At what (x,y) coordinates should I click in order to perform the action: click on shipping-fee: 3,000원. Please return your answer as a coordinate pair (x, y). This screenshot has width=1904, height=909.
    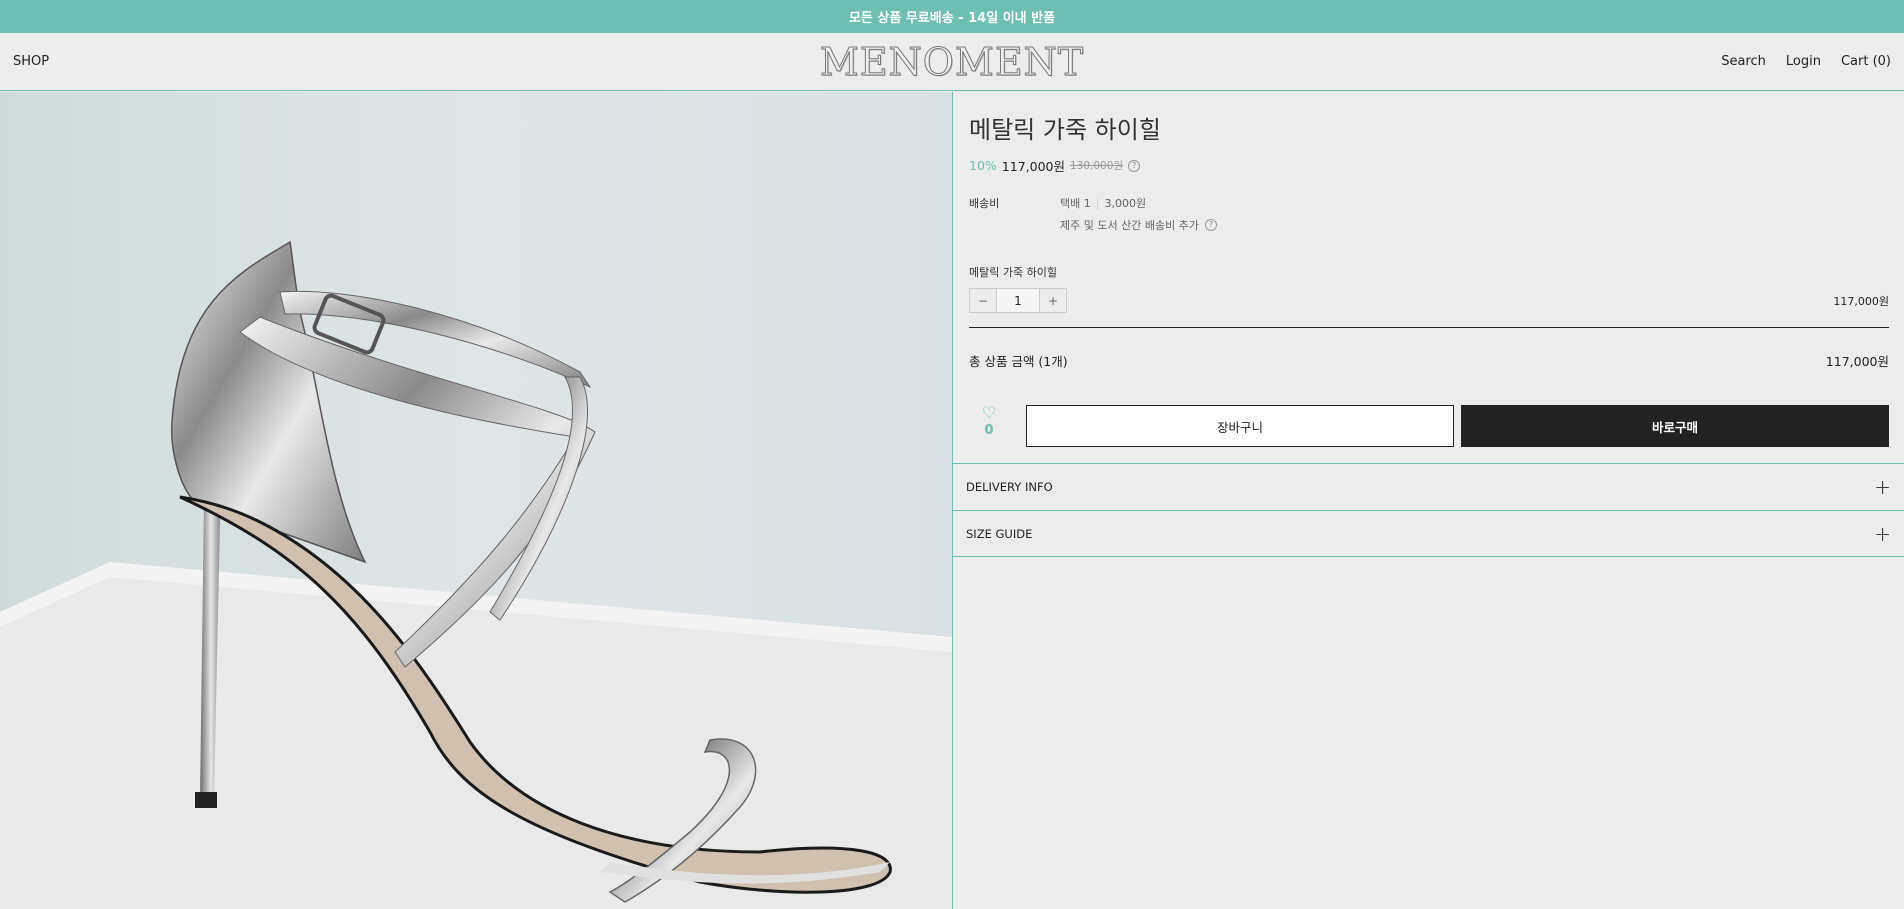
    Looking at the image, I should click on (1125, 203).